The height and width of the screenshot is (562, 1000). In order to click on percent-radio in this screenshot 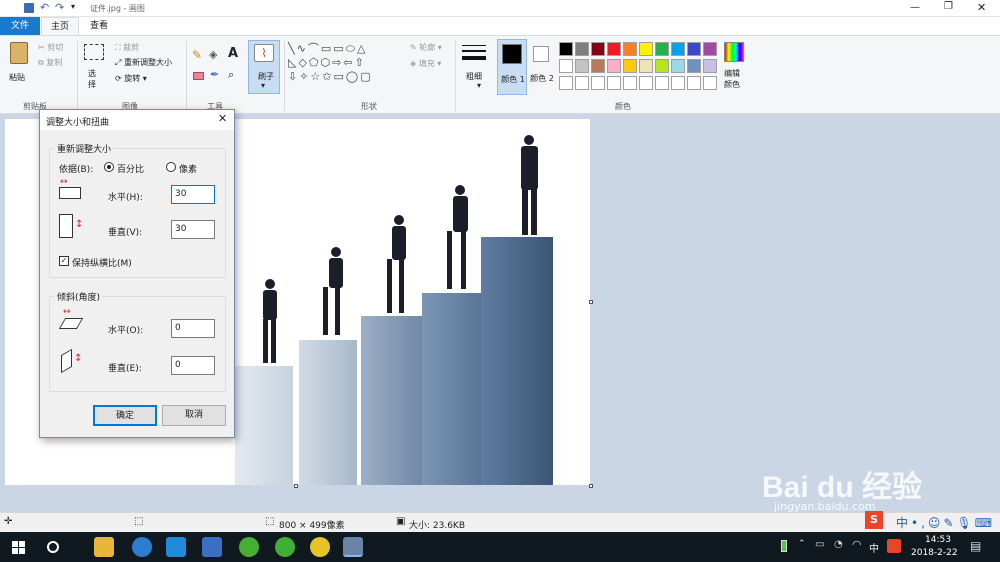, I will do `click(109, 167)`.